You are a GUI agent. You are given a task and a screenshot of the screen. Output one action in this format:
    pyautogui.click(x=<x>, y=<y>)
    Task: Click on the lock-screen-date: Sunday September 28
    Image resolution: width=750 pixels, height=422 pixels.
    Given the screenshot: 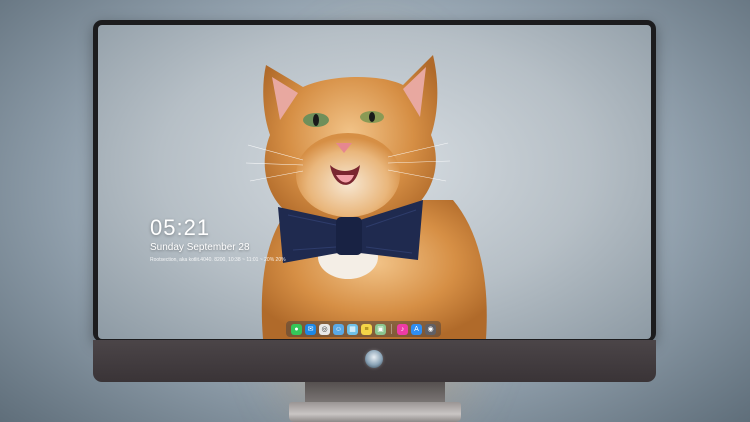 What is the action you would take?
    pyautogui.click(x=200, y=247)
    